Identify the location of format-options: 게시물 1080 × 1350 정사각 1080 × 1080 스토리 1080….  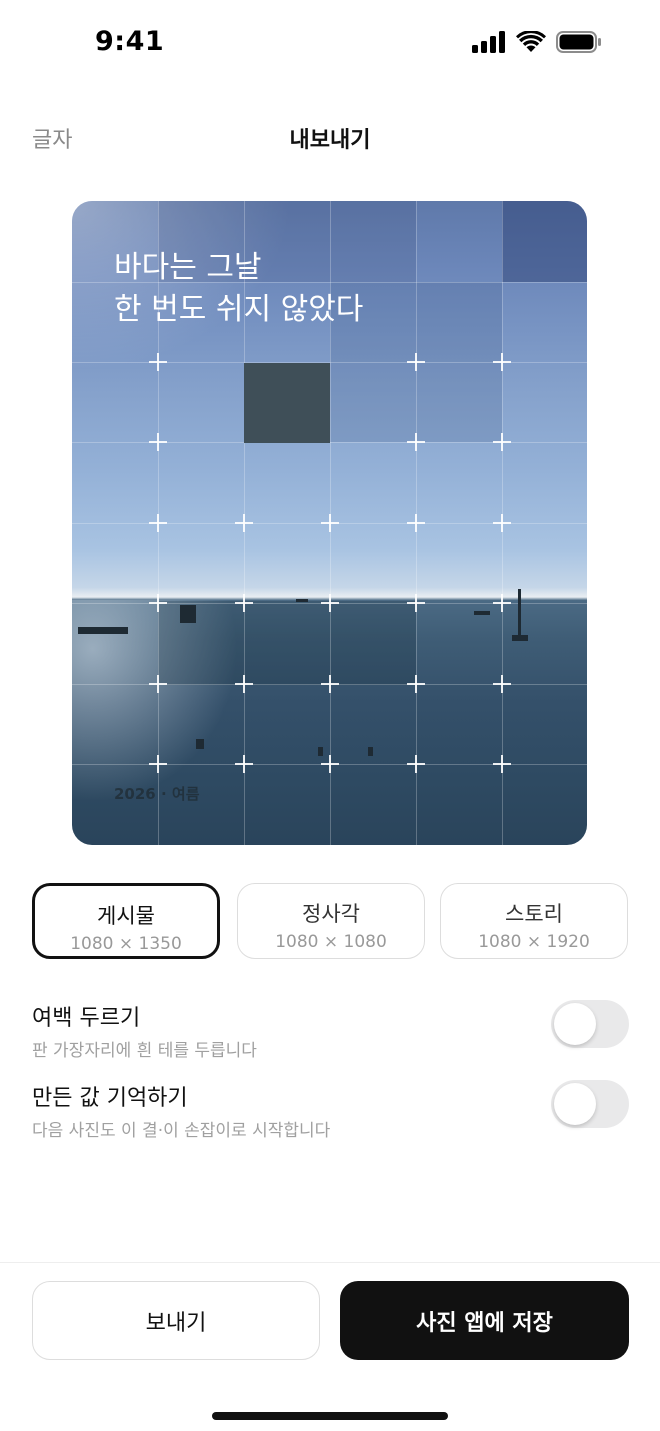
(330, 923).